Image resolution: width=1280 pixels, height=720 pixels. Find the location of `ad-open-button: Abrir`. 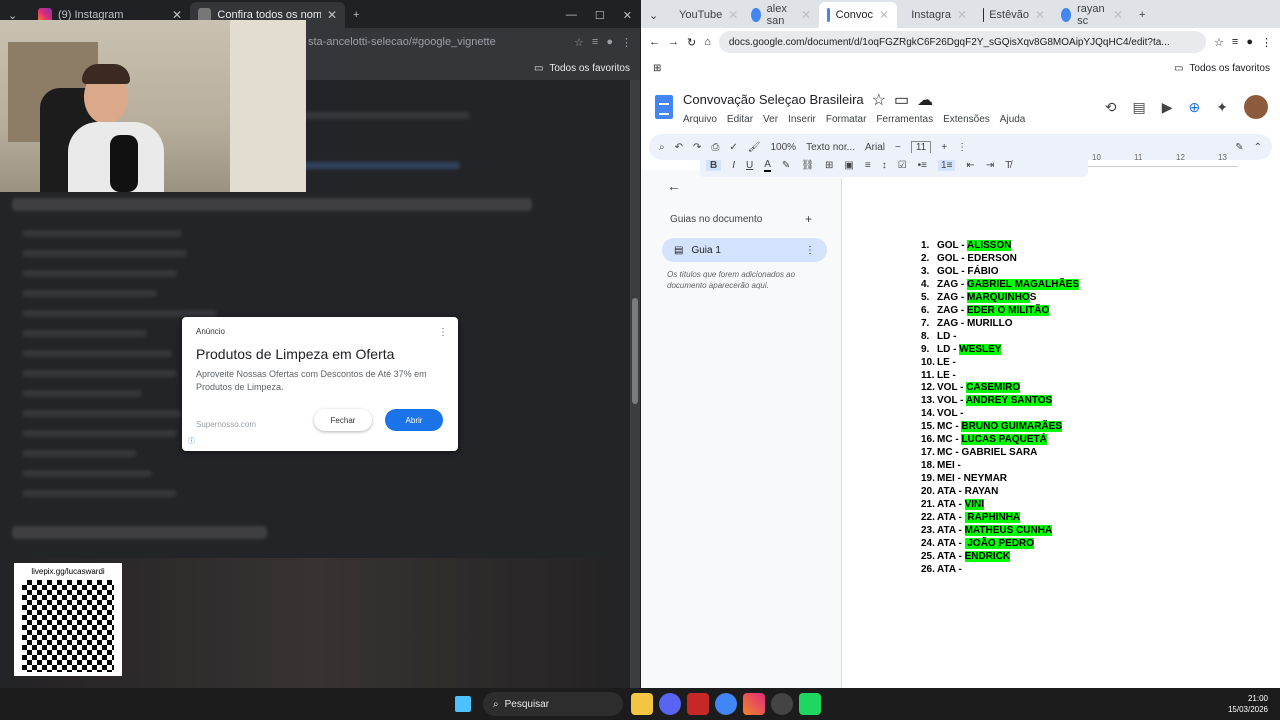

ad-open-button: Abrir is located at coordinates (414, 420).